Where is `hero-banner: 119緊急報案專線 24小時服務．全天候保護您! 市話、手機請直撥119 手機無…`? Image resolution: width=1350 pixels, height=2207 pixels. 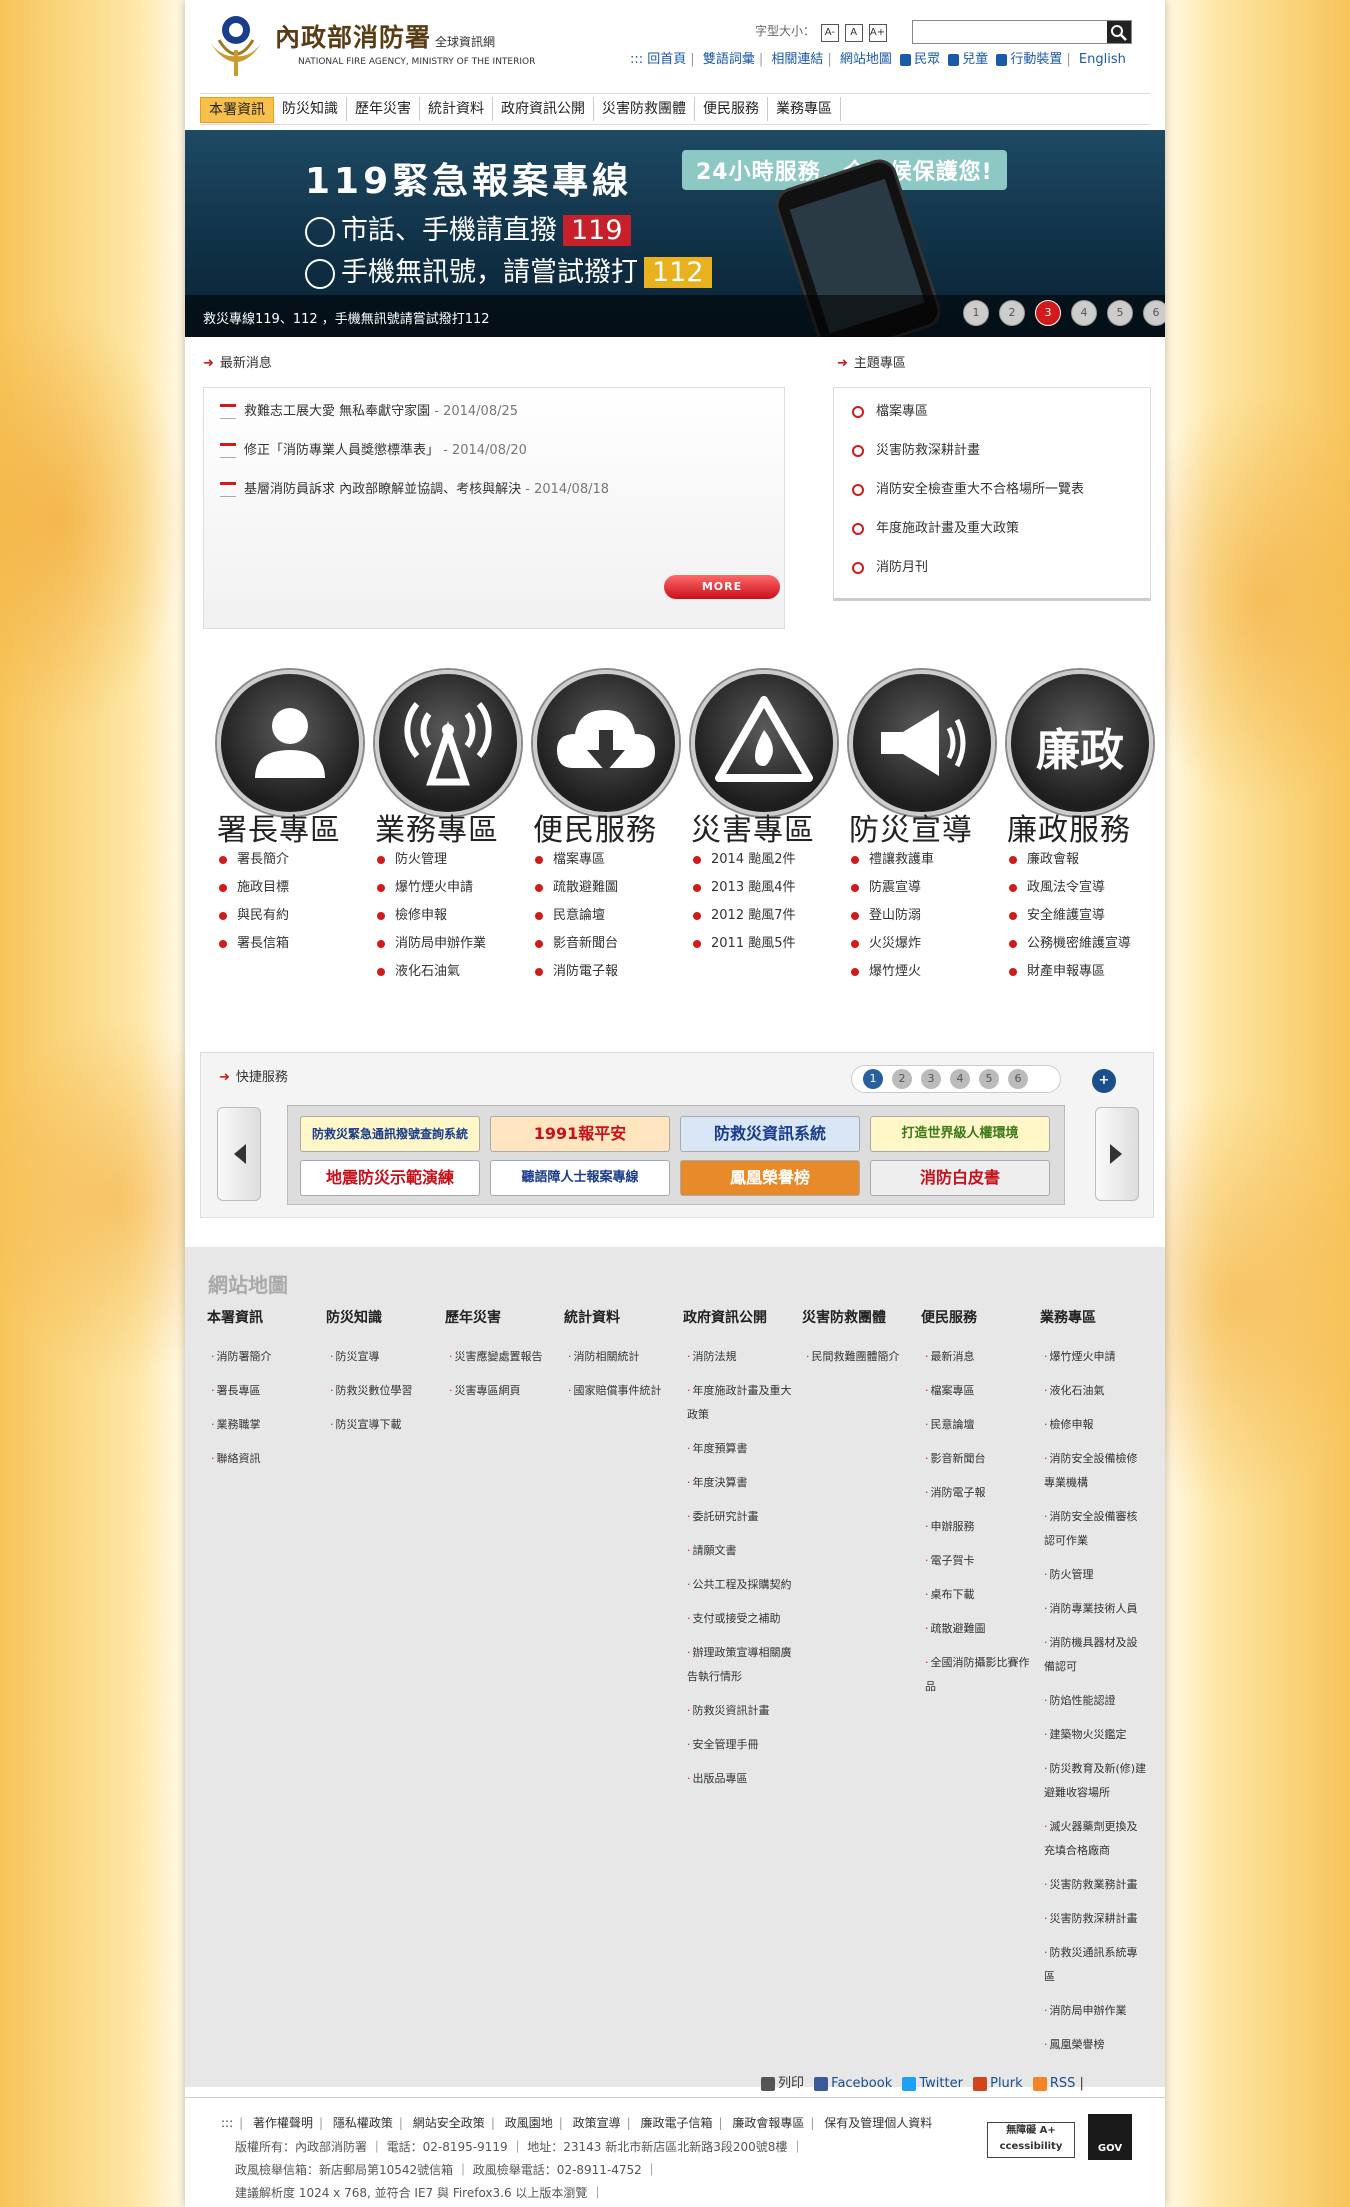 hero-banner: 119緊急報案專線 24小時服務．全天候保護您! 市話、手機請直撥119 手機無… is located at coordinates (675, 233).